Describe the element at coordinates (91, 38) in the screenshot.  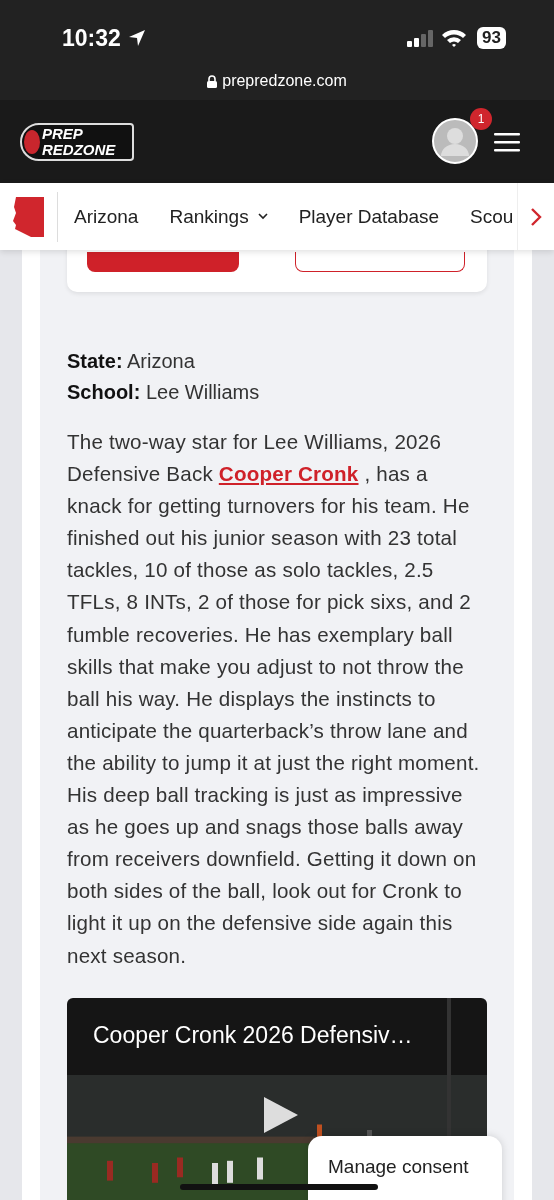
I see `status-time: 10:32` at that location.